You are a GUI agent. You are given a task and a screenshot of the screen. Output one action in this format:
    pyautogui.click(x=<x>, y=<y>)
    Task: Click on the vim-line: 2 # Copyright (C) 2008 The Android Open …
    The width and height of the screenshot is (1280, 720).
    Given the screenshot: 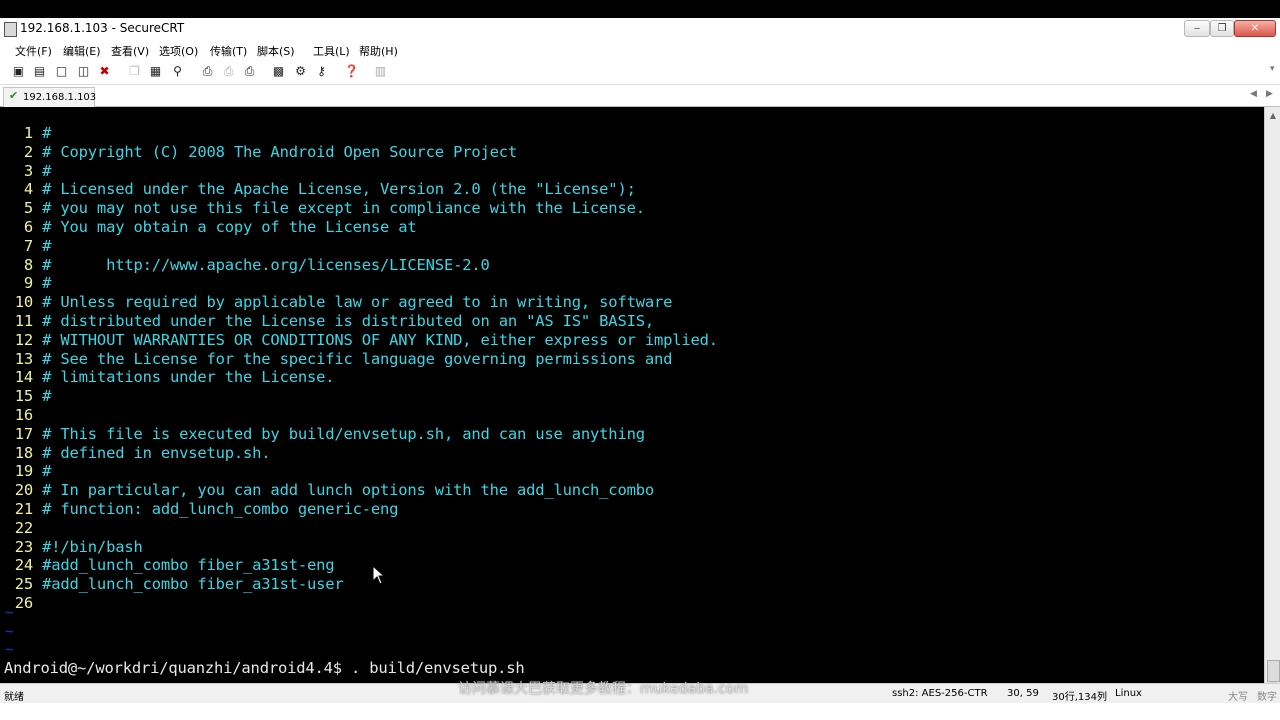 What is the action you would take?
    pyautogui.click(x=258, y=152)
    